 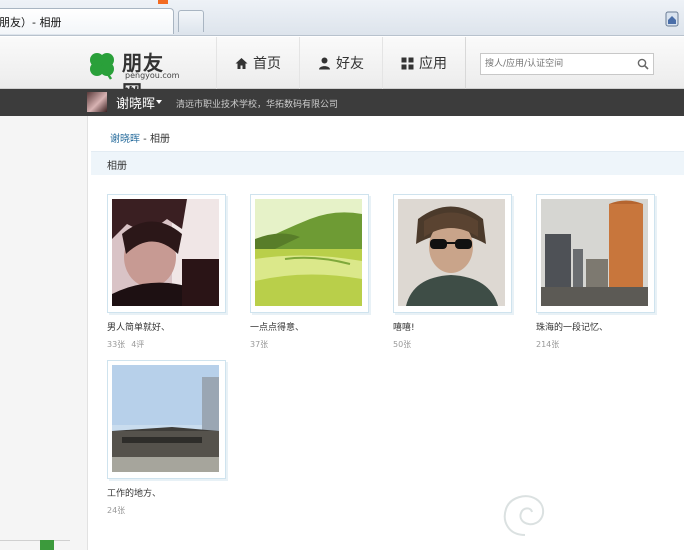 What do you see at coordinates (97, 102) in the screenshot?
I see `avatar` at bounding box center [97, 102].